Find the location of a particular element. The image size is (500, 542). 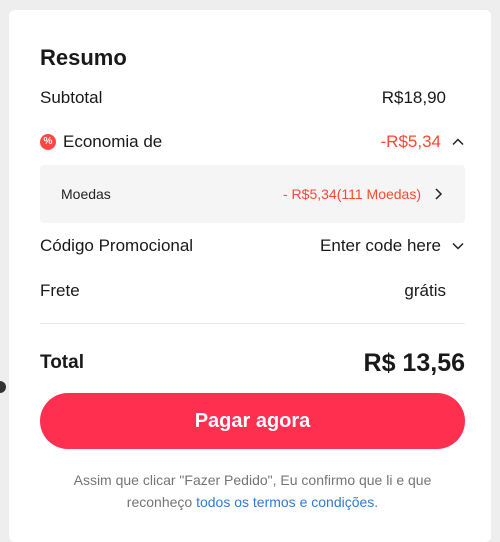

total-value: R$ 13,56 is located at coordinates (414, 362).